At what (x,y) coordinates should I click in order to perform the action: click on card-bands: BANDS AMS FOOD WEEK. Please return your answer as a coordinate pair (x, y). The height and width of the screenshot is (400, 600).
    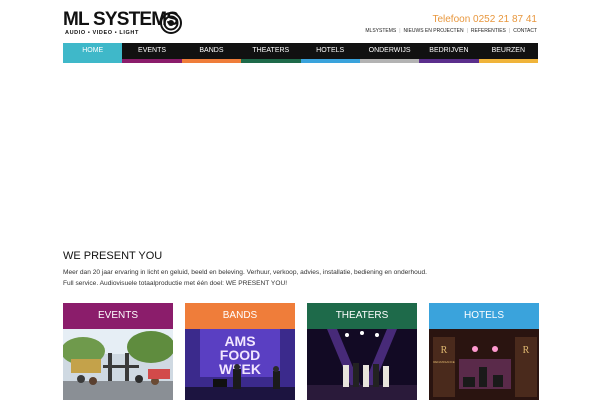
    Looking at the image, I should click on (240, 351).